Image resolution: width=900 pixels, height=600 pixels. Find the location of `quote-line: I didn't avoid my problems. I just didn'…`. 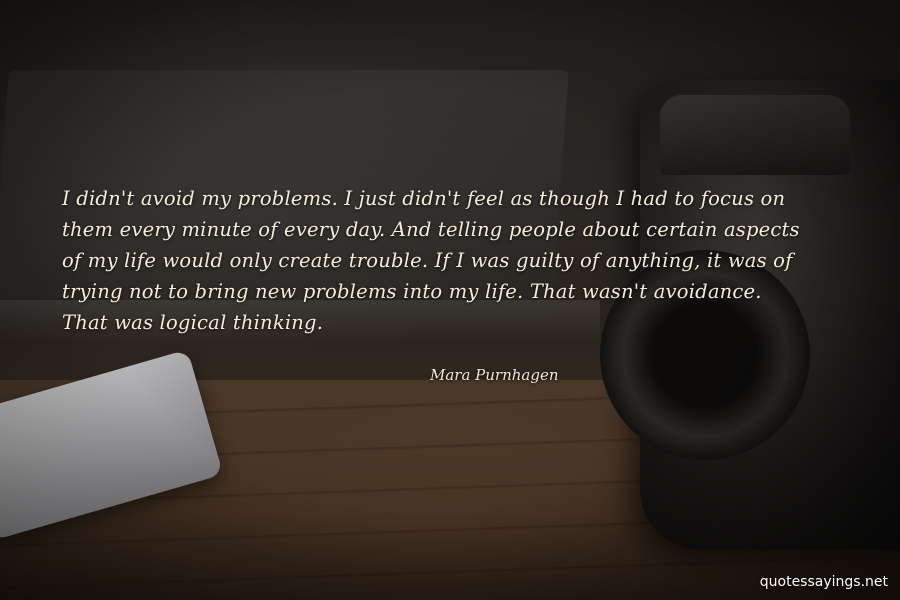

quote-line: I didn't avoid my problems. I just didn'… is located at coordinates (424, 198).